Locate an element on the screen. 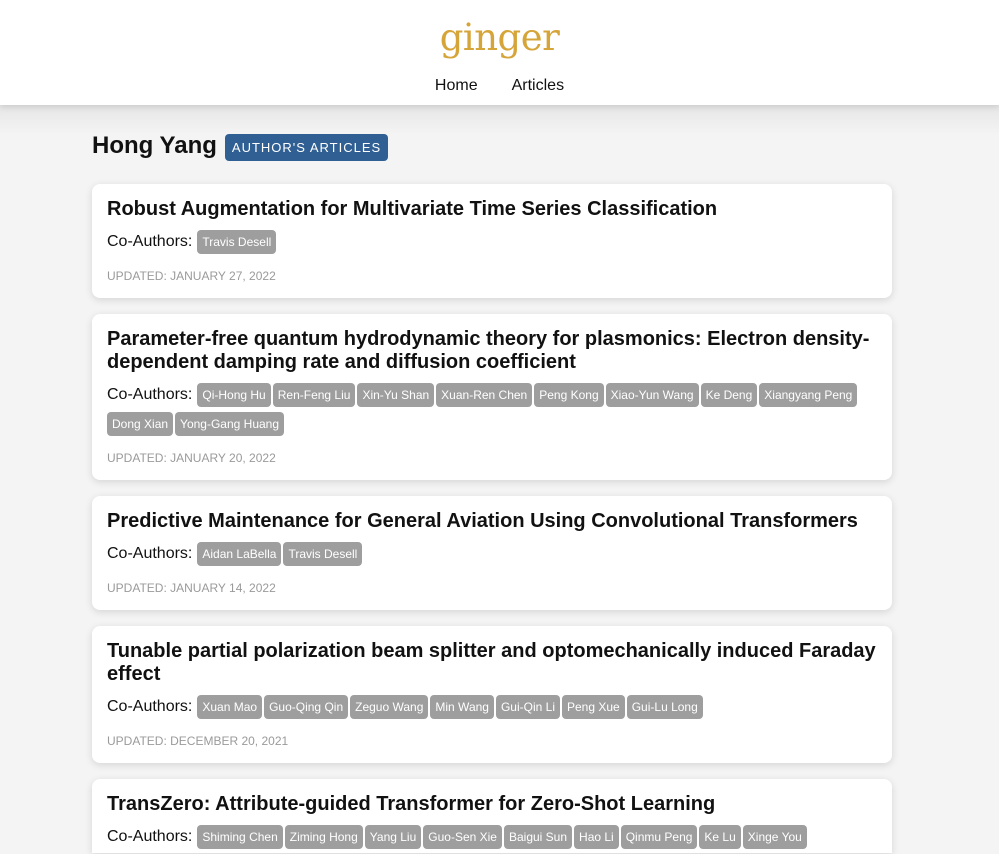  coauthor-tag: Peng Xue is located at coordinates (593, 707).